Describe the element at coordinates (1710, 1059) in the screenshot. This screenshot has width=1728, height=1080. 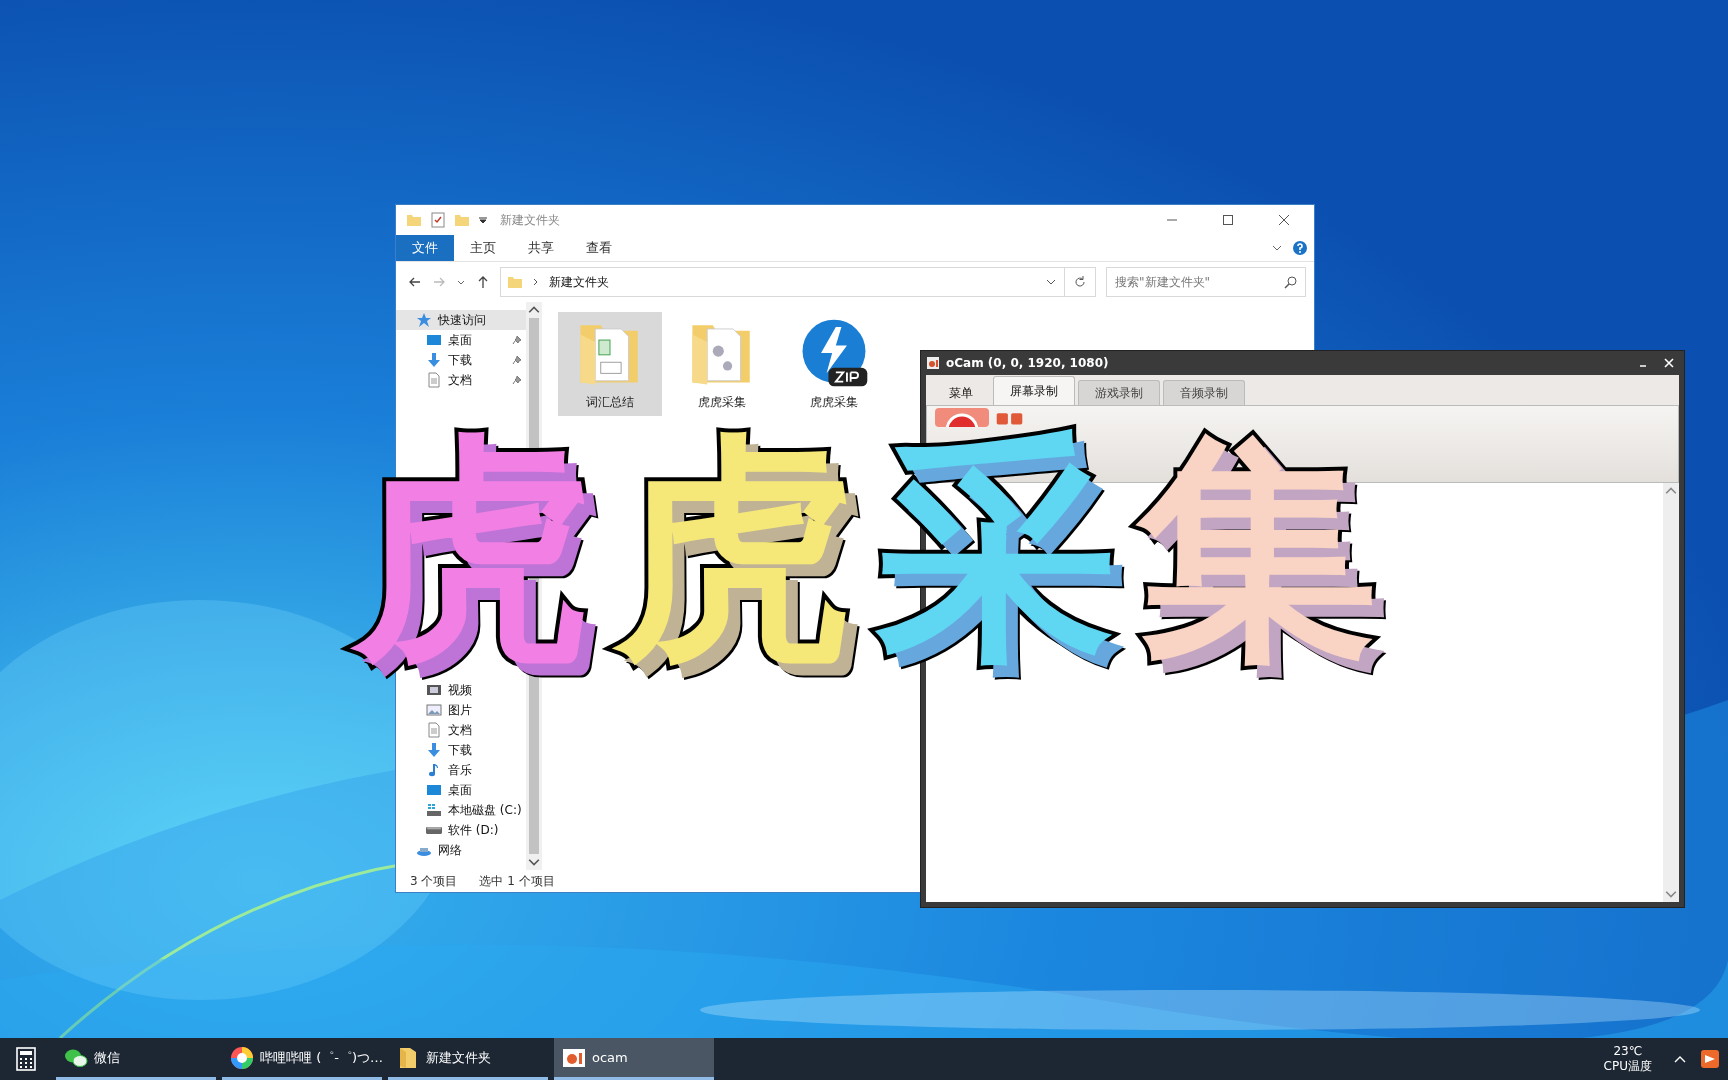
I see `tray-app-icon` at that location.